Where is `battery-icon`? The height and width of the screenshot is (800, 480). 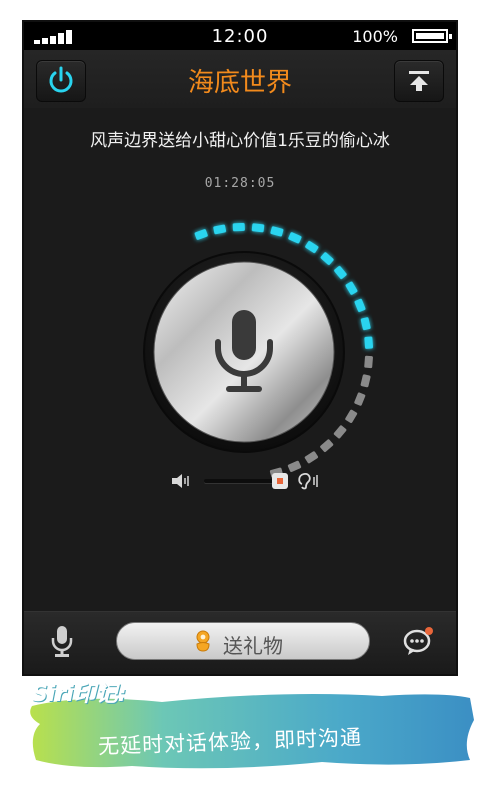
battery-icon is located at coordinates (432, 36).